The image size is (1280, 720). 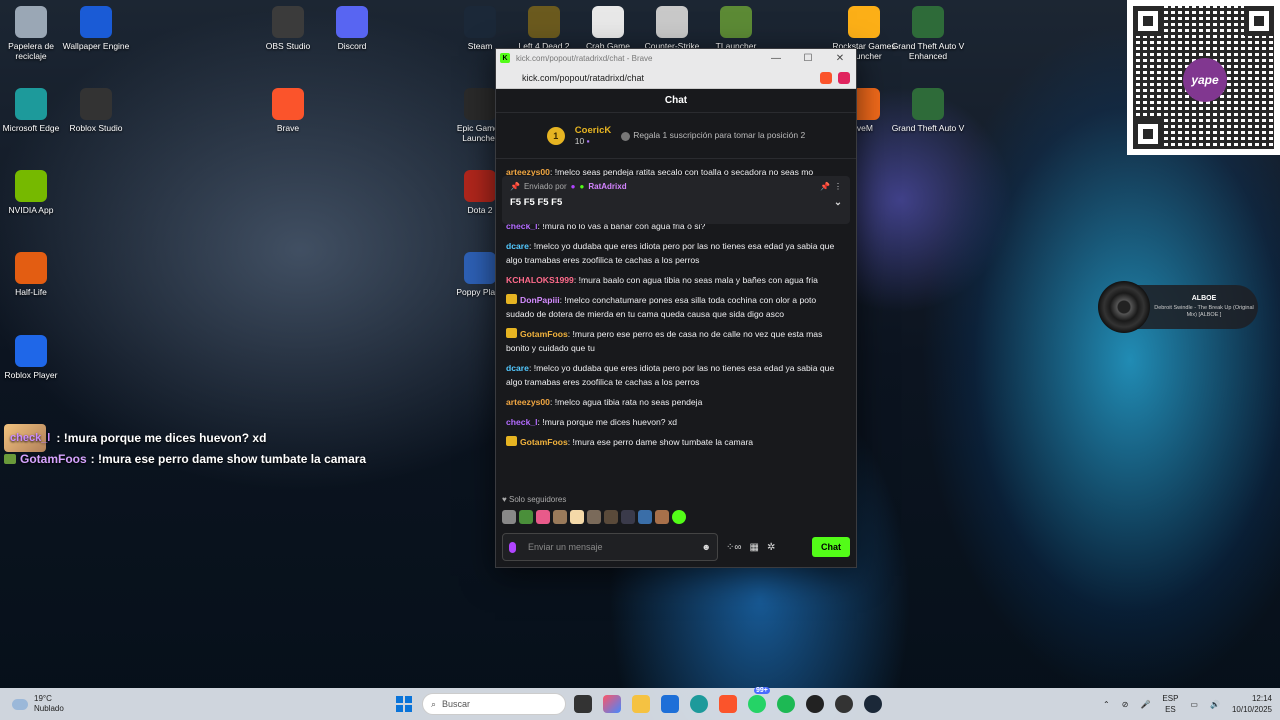 I want to click on copilot-icon, so click(x=612, y=704).